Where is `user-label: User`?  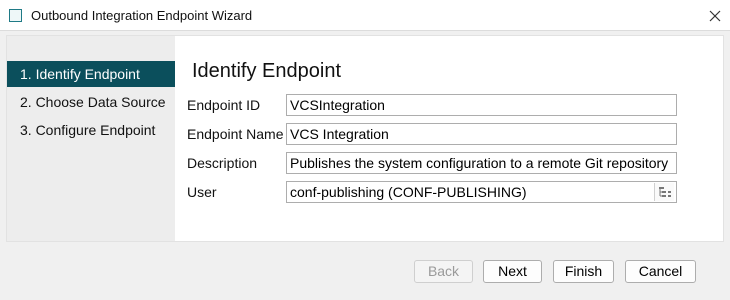
user-label: User is located at coordinates (202, 192).